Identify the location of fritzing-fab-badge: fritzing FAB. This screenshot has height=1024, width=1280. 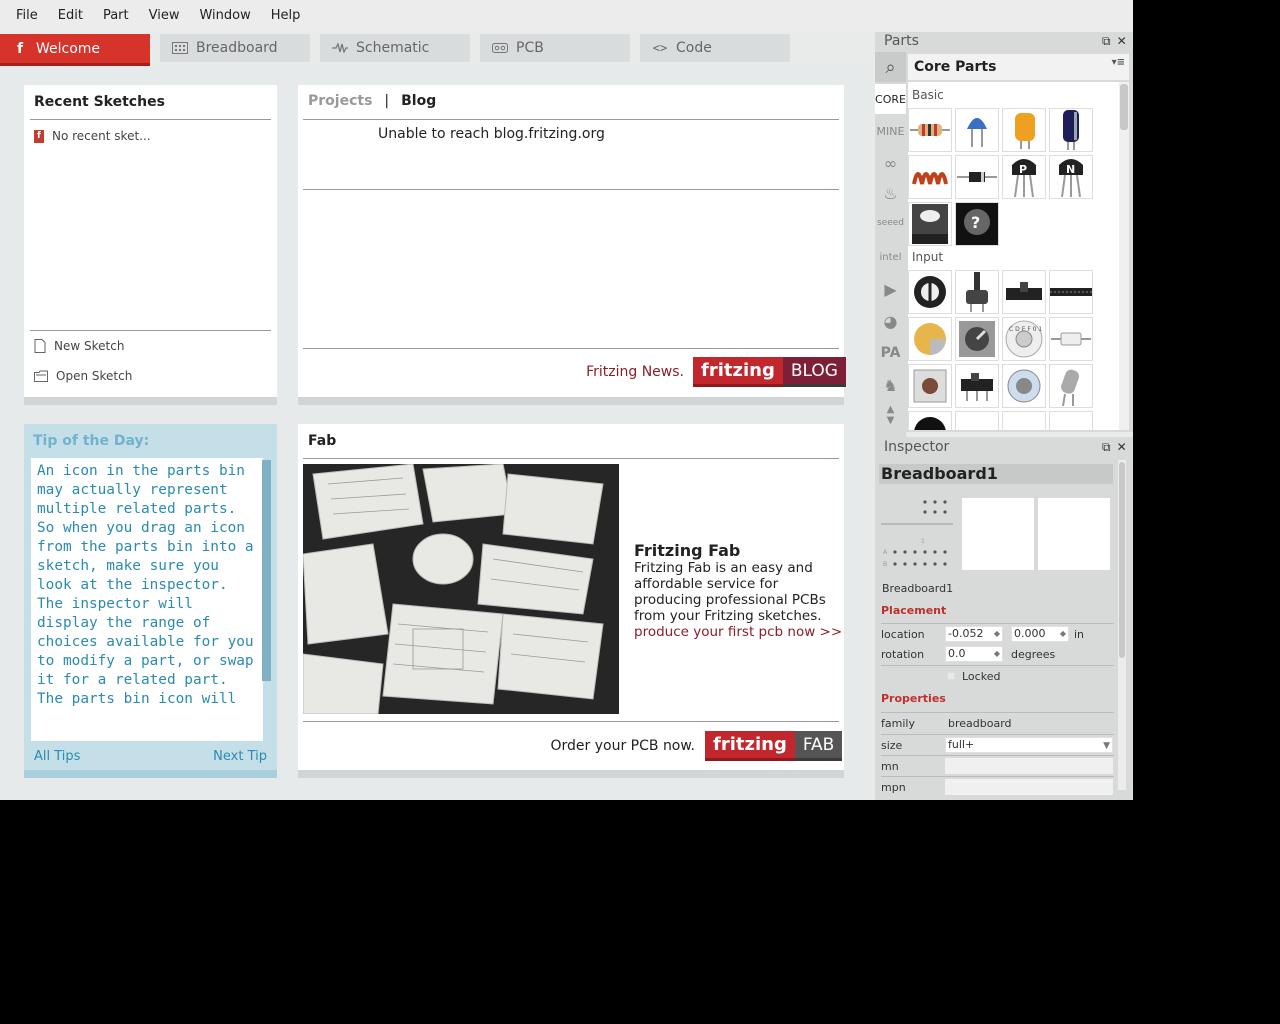
(774, 746).